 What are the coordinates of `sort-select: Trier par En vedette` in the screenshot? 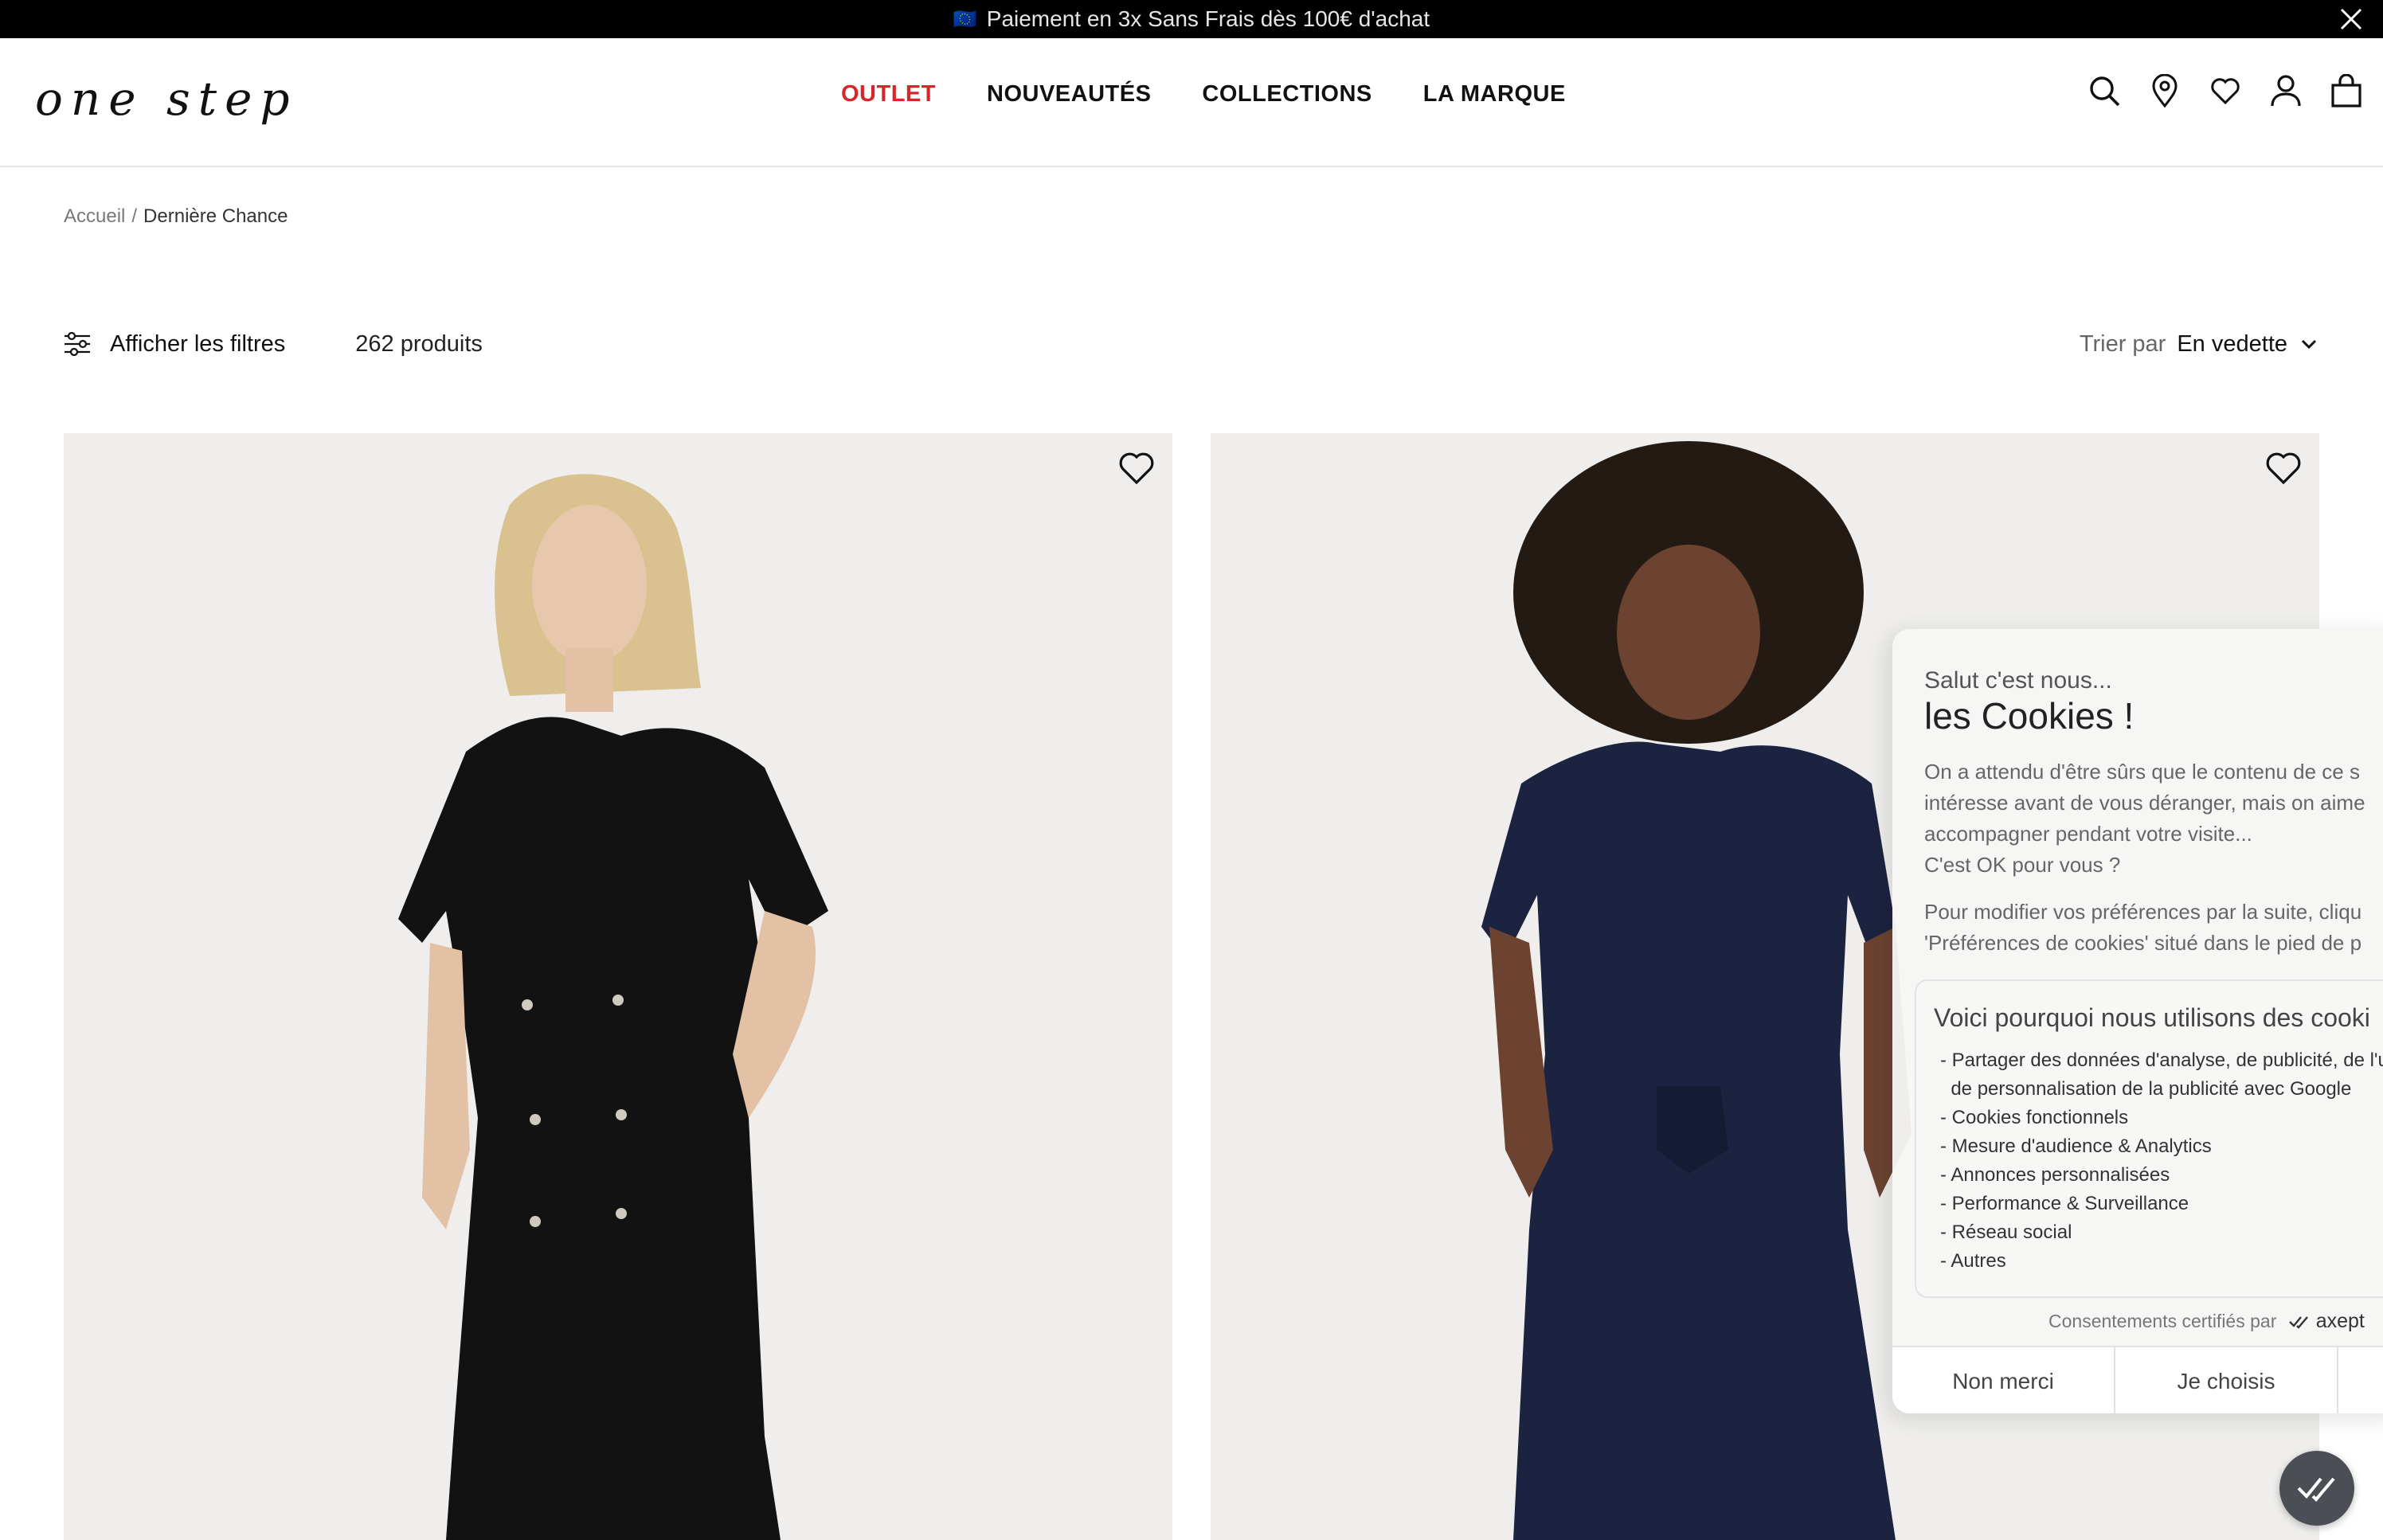 It's located at (2199, 344).